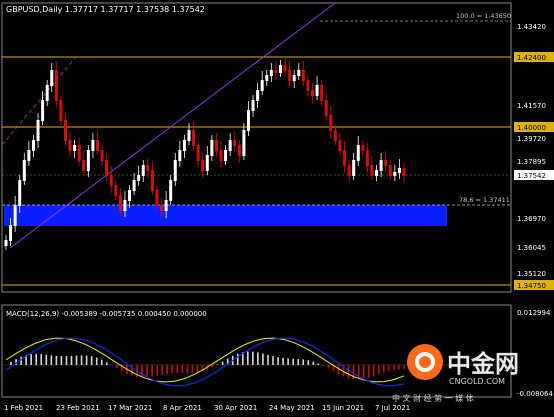 This screenshot has height=417, width=554. What do you see at coordinates (531, 176) in the screenshot?
I see `current-price-tag: 1.37542` at bounding box center [531, 176].